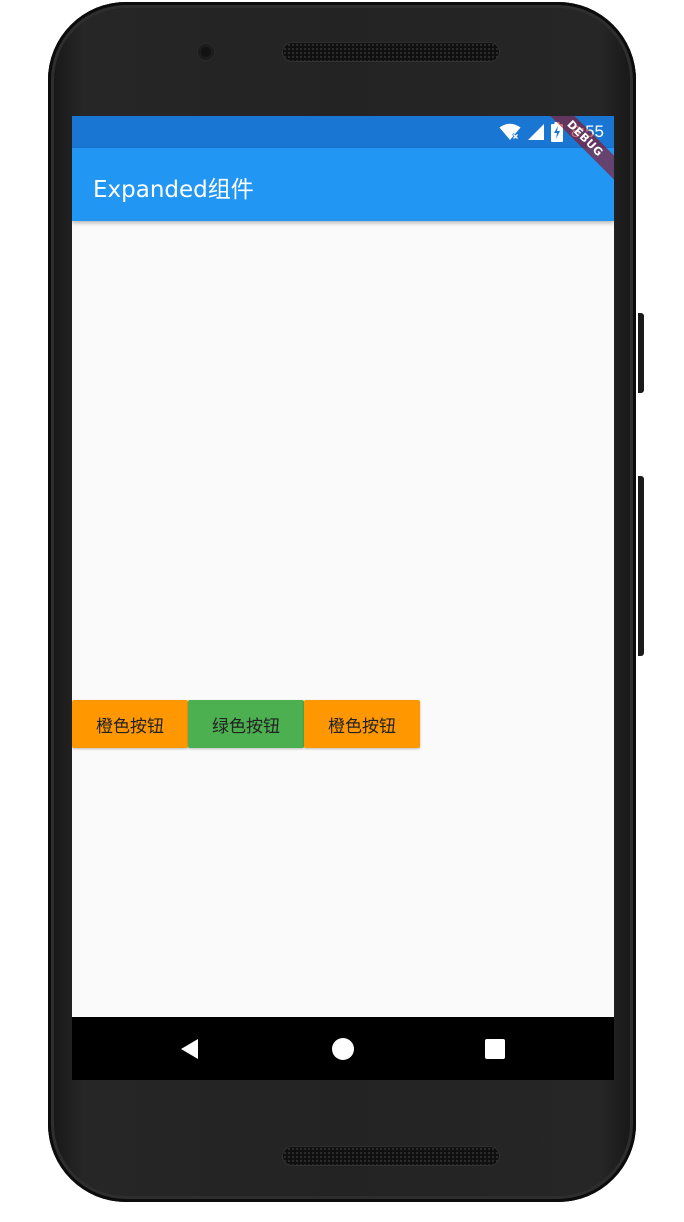 The width and height of the screenshot is (684, 1222). Describe the element at coordinates (510, 131) in the screenshot. I see `wifi-icon` at that location.